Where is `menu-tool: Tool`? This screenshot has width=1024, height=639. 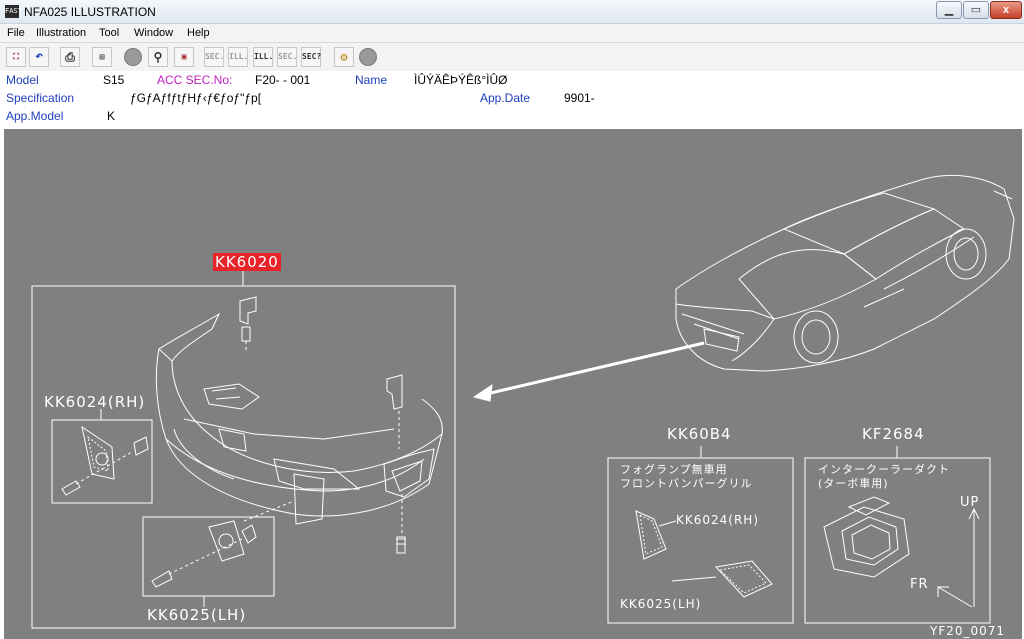
menu-tool: Tool is located at coordinates (109, 33).